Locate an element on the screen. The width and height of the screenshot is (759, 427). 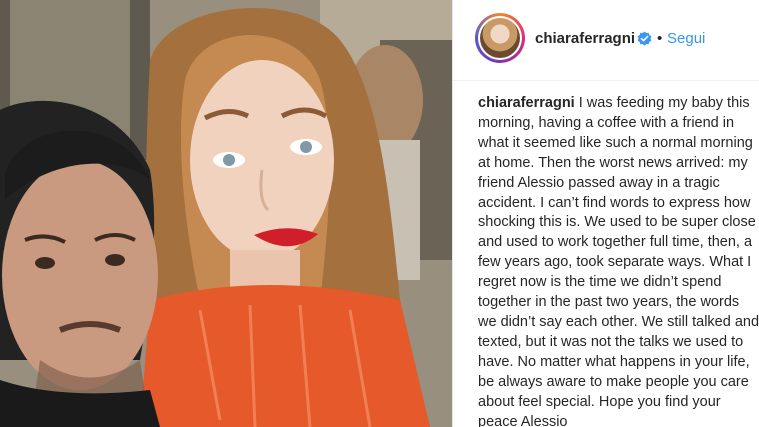
caption-line: friend Alessio passed away in a tragic is located at coordinates (599, 182).